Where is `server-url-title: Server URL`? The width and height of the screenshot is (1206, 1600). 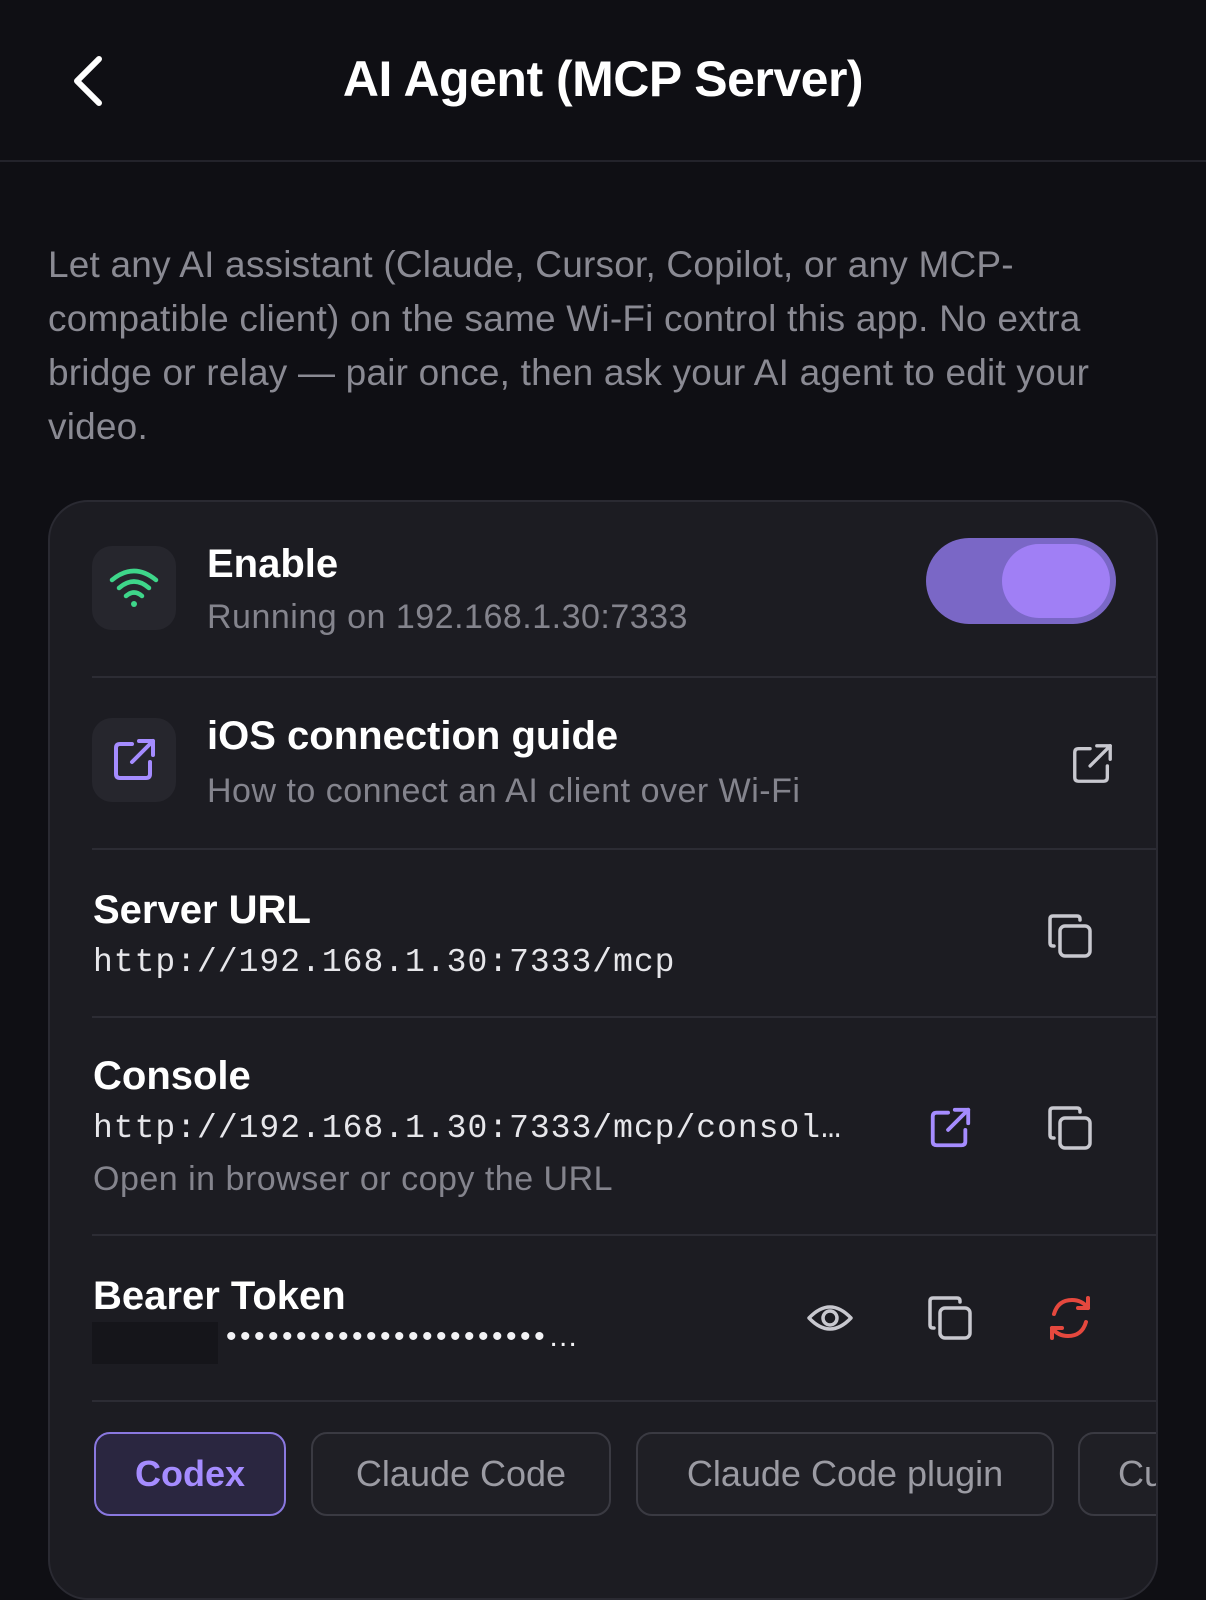
server-url-title: Server URL is located at coordinates (202, 910).